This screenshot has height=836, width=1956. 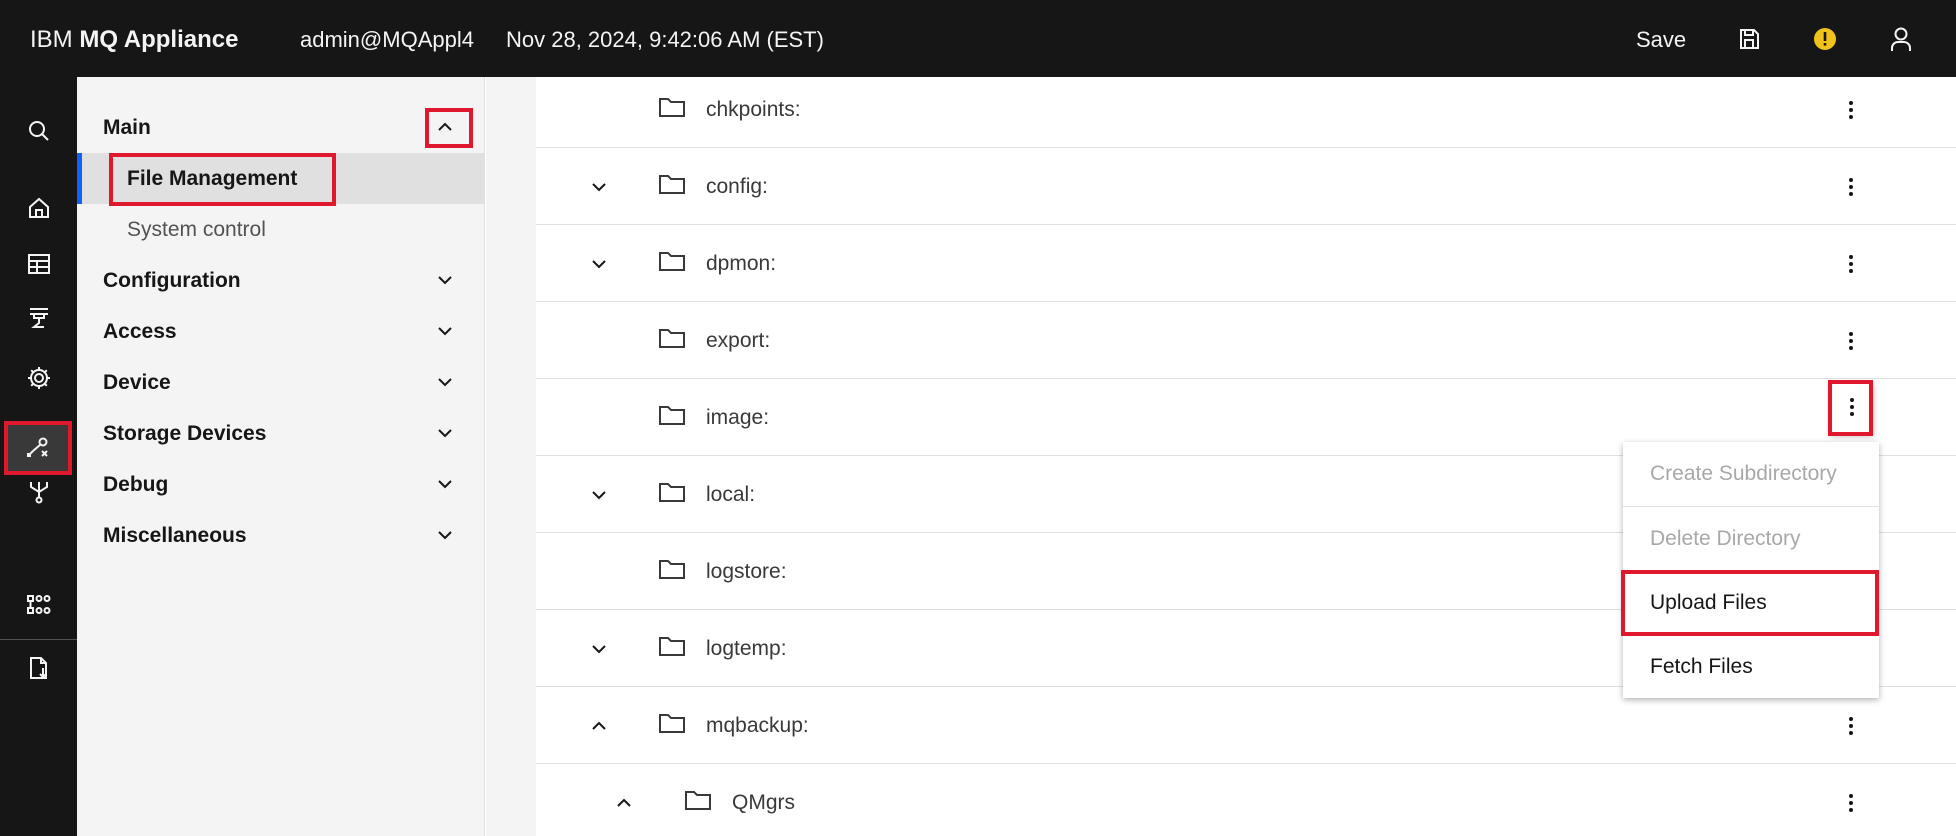 I want to click on settings-icon, so click(x=39, y=378).